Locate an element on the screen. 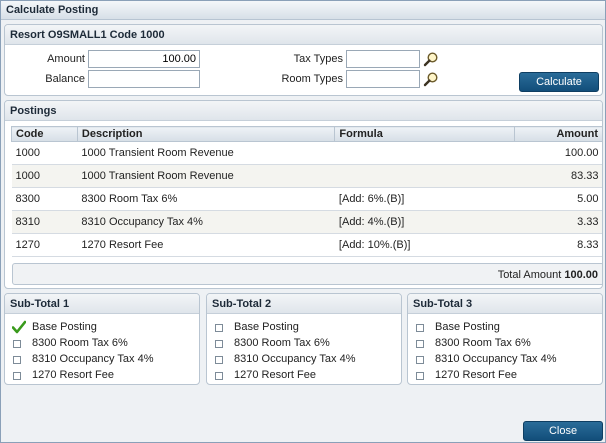 This screenshot has width=606, height=443. table-row: 8300 8300 Room Tax 6% [Add: 6%.(B)] 5.00 is located at coordinates (306, 199).